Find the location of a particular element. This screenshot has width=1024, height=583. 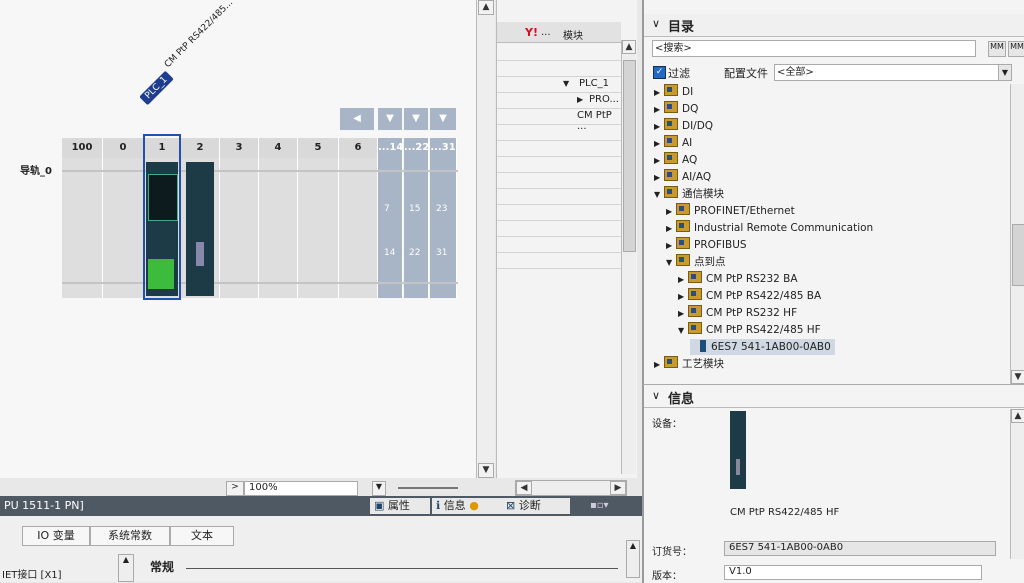

profile-dropdown-icon: ▼ is located at coordinates (1005, 72).